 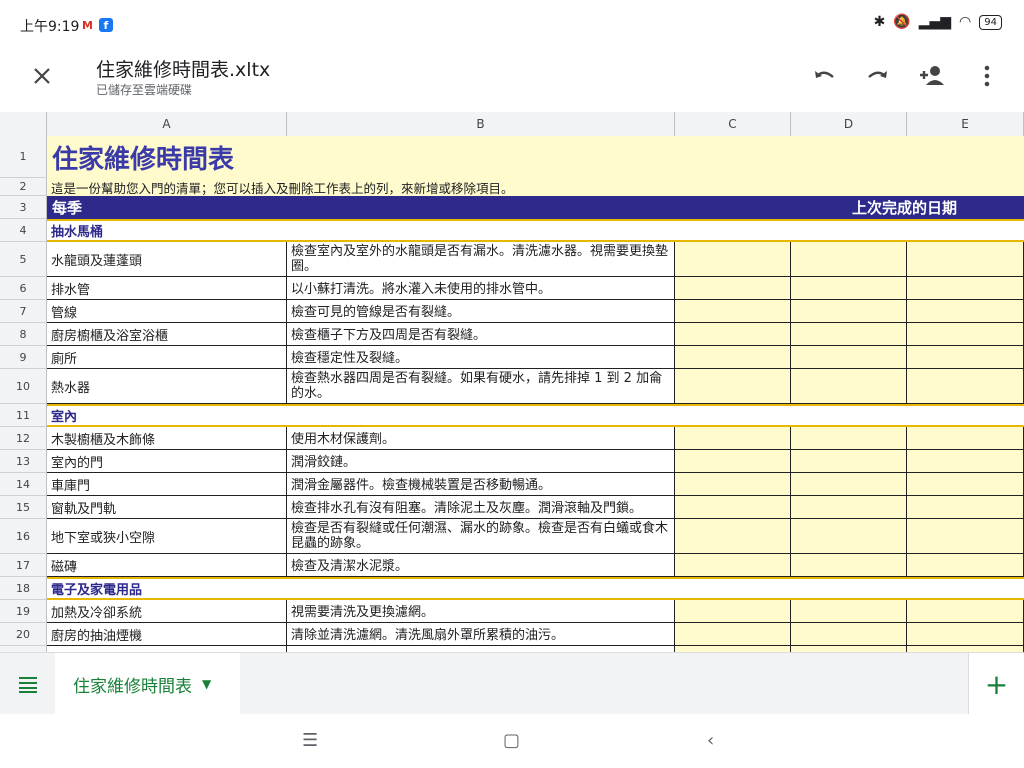 What do you see at coordinates (23, 311) in the screenshot?
I see `row-number: 7` at bounding box center [23, 311].